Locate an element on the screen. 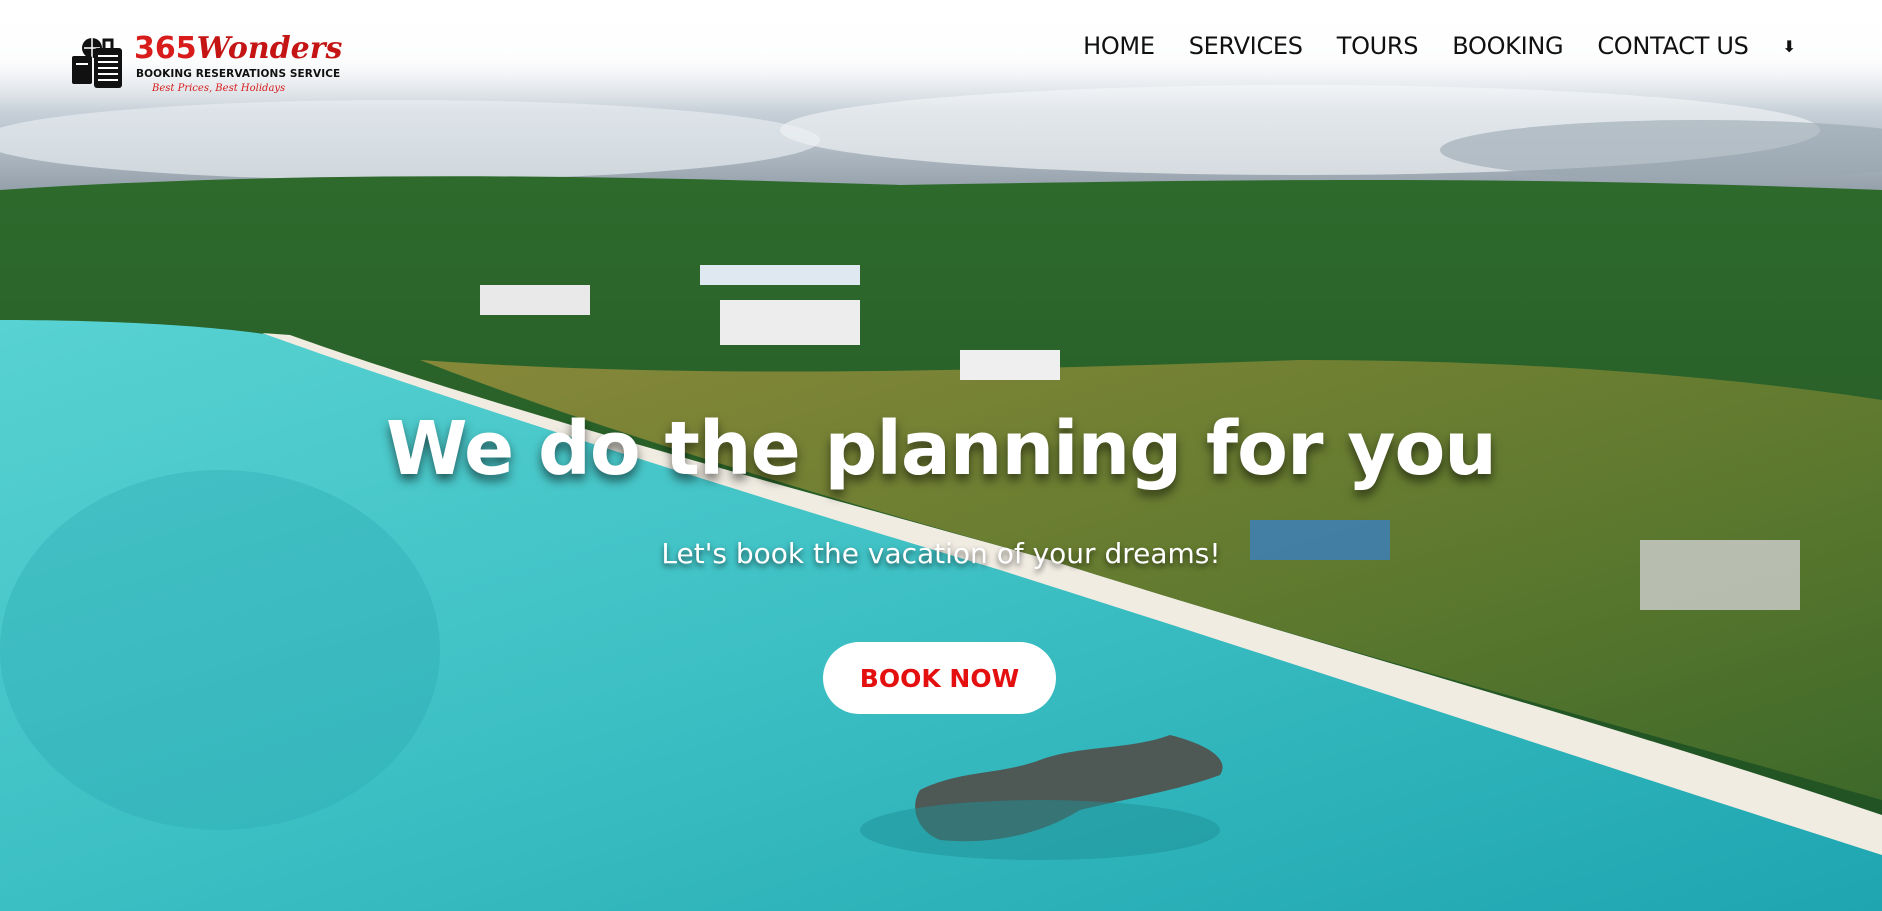  hero-subline: Let's book the vacation of your dreams! is located at coordinates (941, 553).